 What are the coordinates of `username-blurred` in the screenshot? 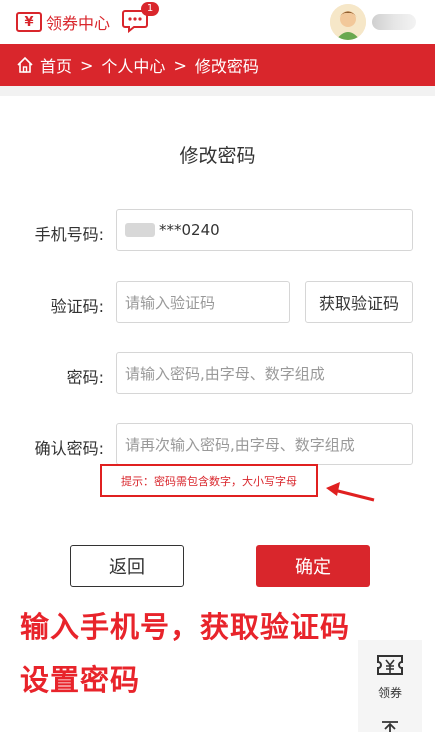 It's located at (394, 22).